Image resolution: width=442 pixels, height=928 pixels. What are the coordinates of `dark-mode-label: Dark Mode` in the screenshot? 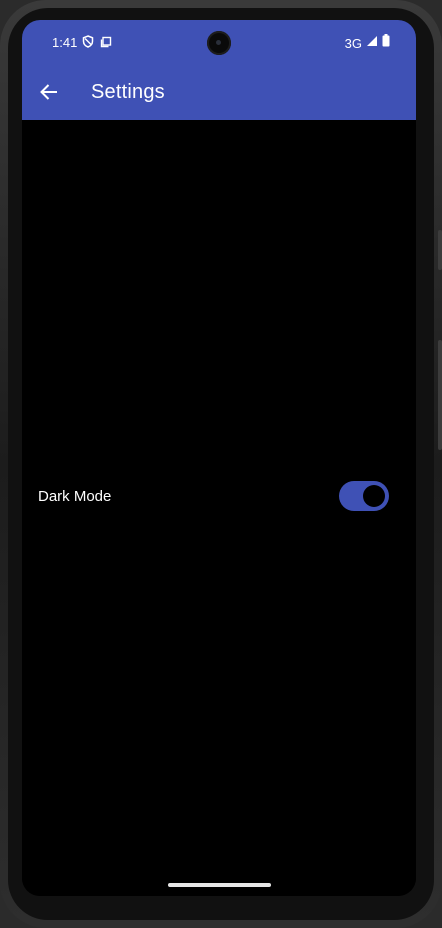 It's located at (75, 496).